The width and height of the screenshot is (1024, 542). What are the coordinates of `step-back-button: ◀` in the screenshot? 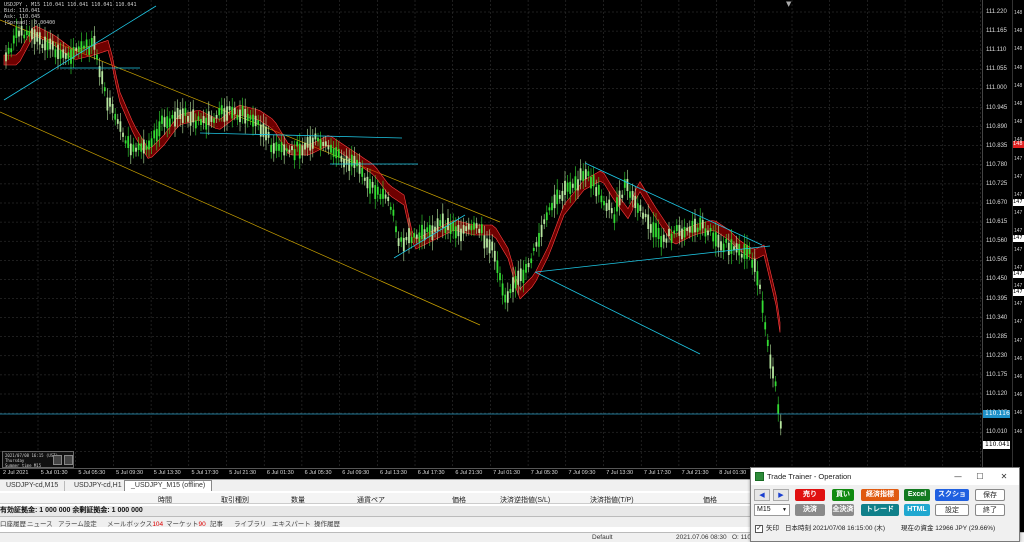 It's located at (762, 495).